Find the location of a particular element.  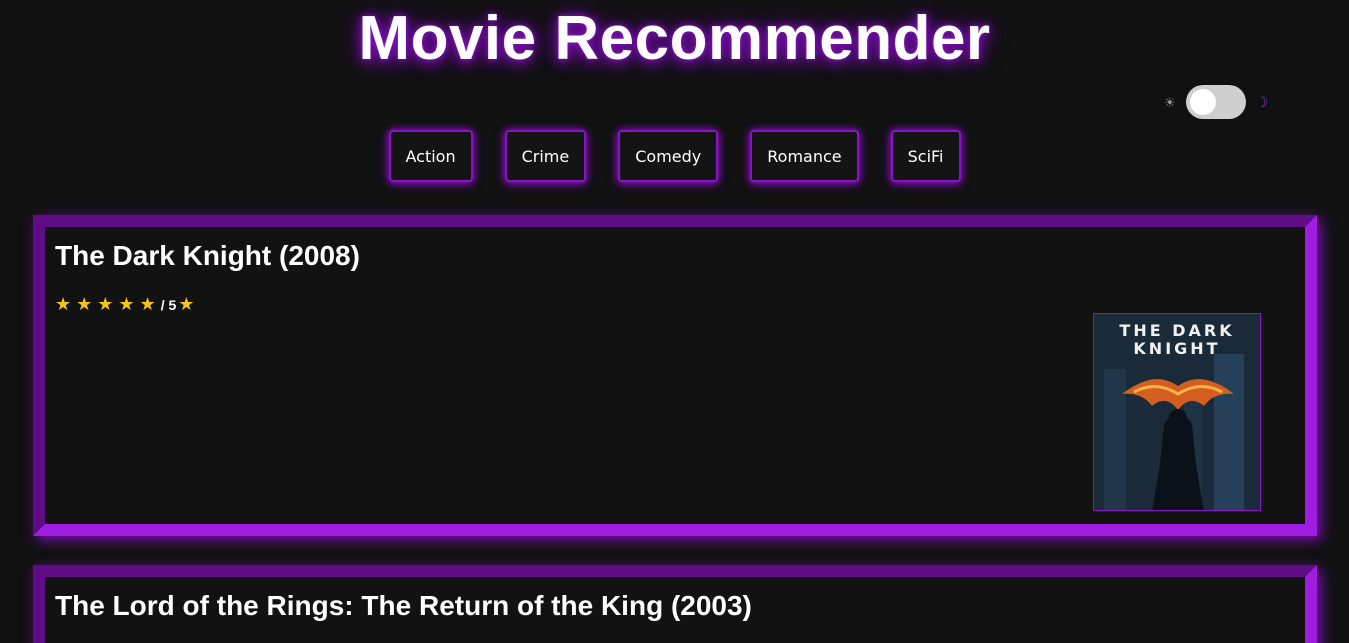

theme-toggle: ☀ ☽ is located at coordinates (1216, 102).